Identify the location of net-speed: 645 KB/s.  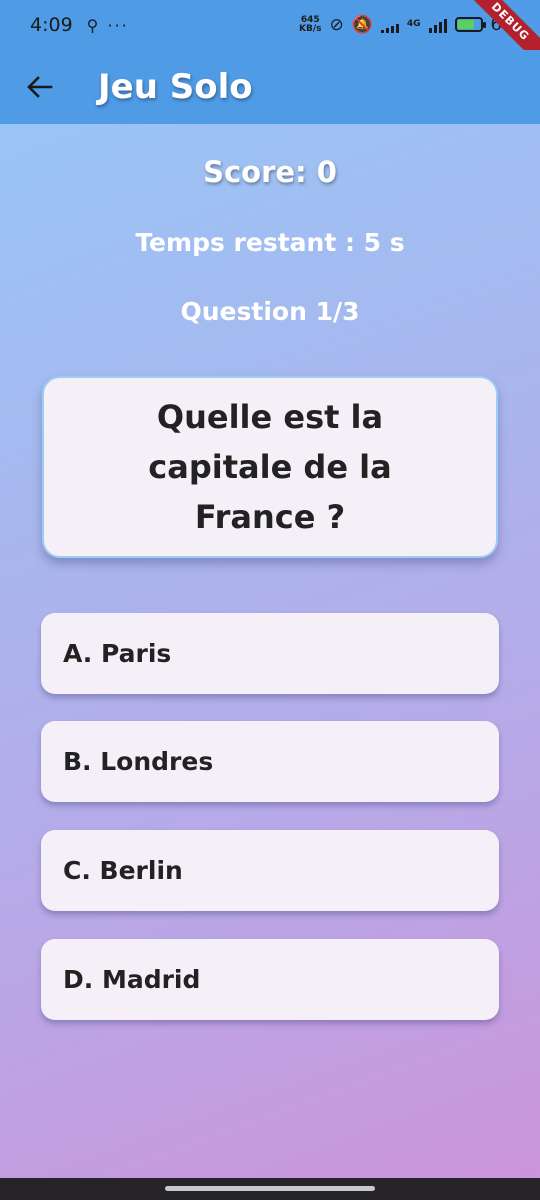
(310, 24).